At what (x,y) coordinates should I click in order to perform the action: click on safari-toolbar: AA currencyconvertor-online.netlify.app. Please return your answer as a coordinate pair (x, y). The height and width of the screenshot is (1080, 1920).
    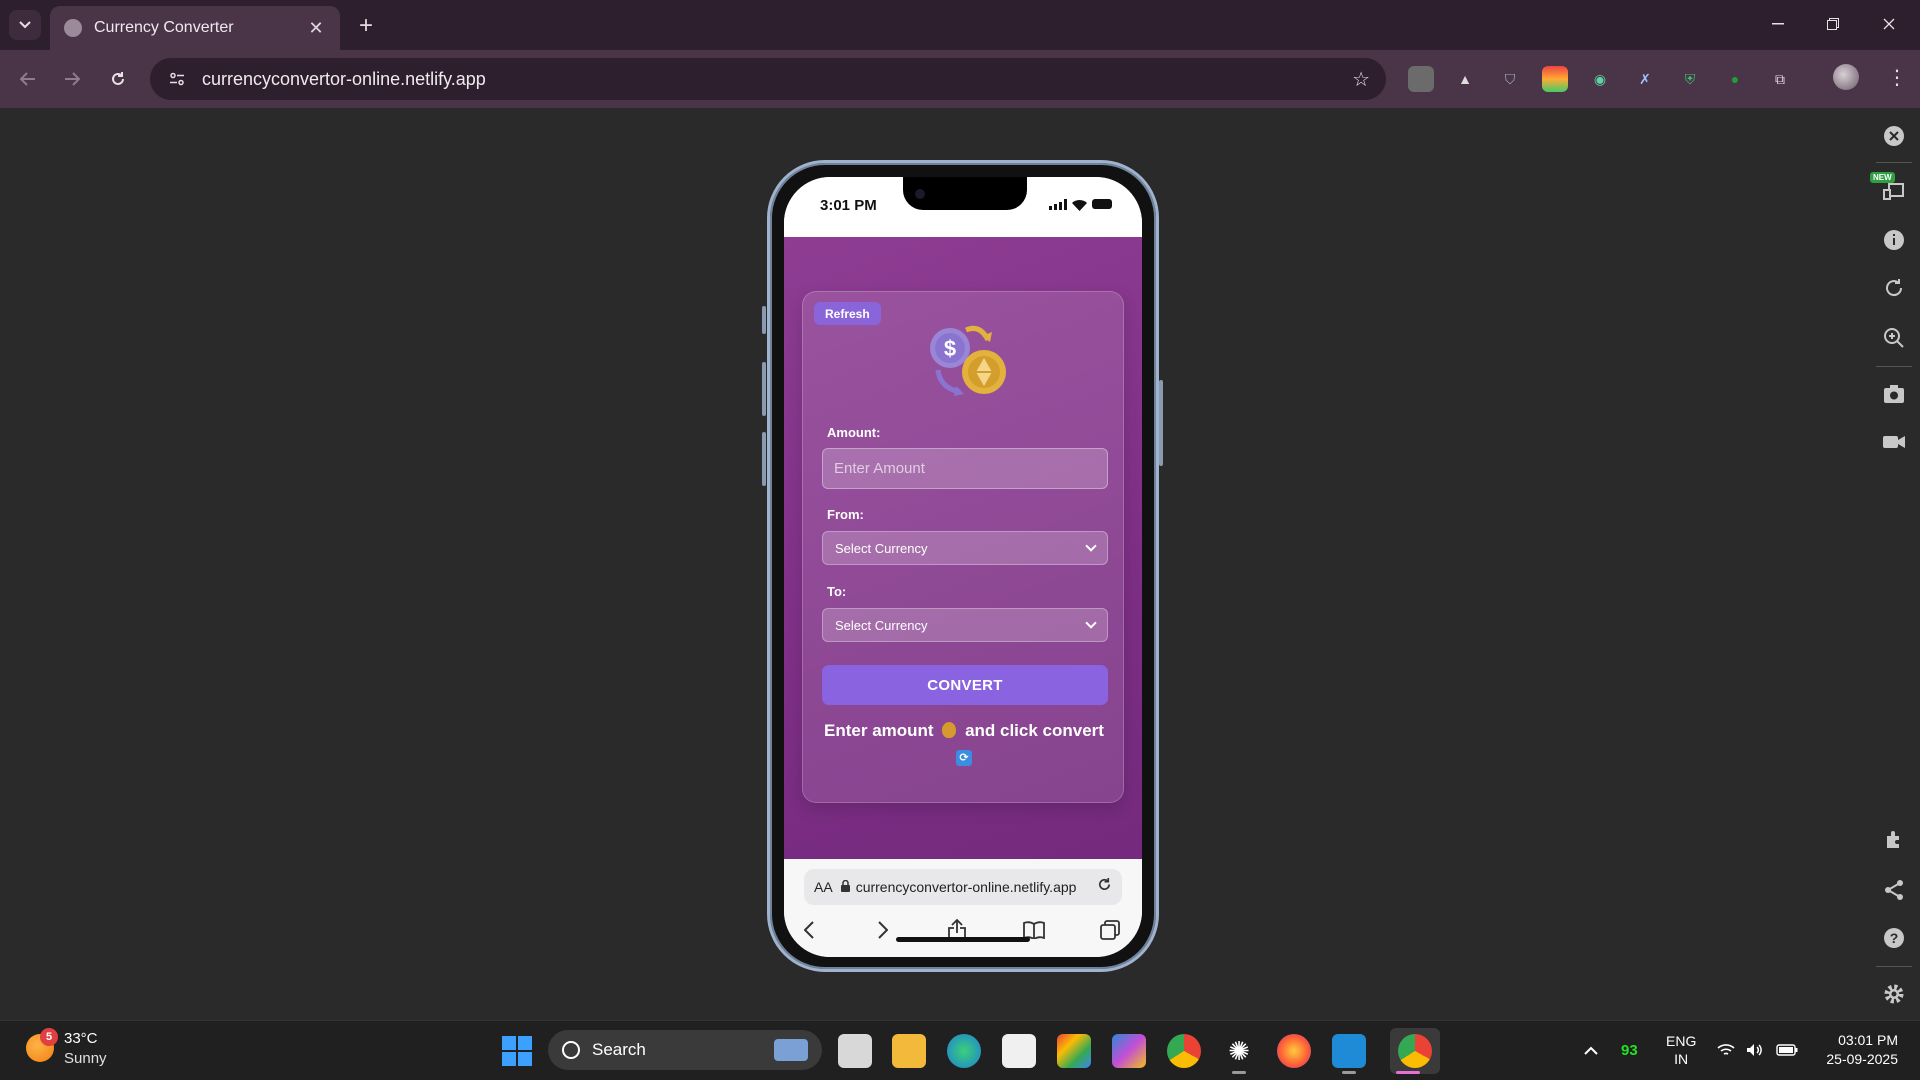
    Looking at the image, I should click on (963, 908).